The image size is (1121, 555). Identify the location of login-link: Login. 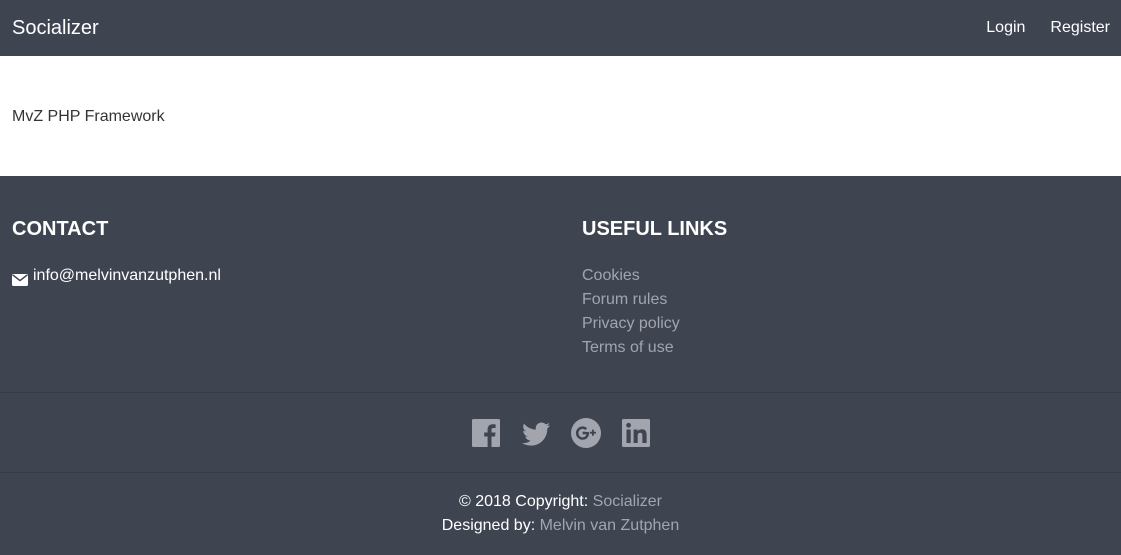
(1005, 28).